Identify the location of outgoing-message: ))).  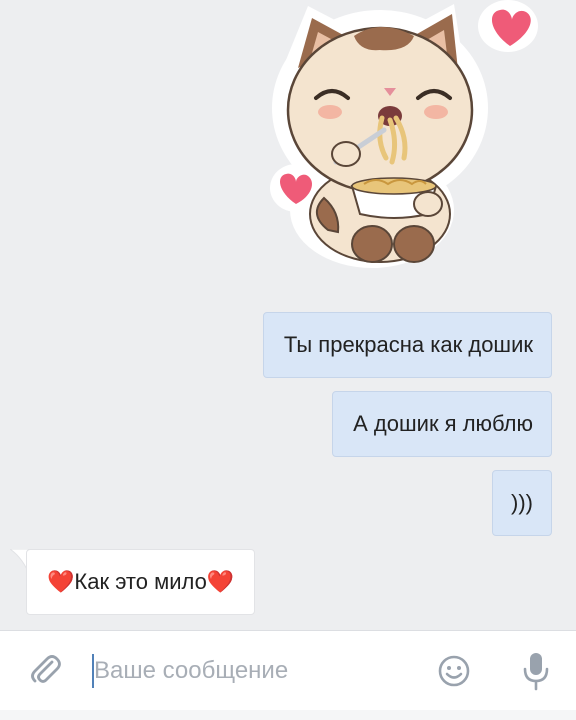
(522, 503).